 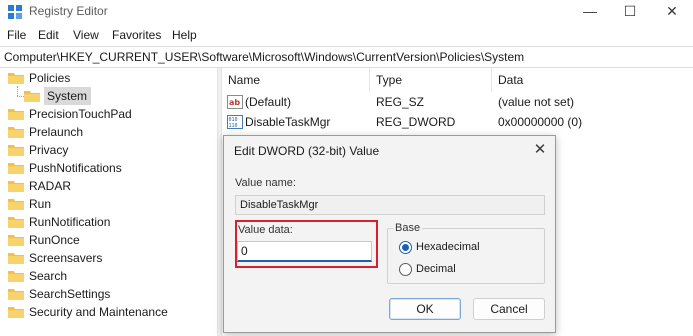 I want to click on tree-item-label: RunNotification, so click(x=70, y=222).